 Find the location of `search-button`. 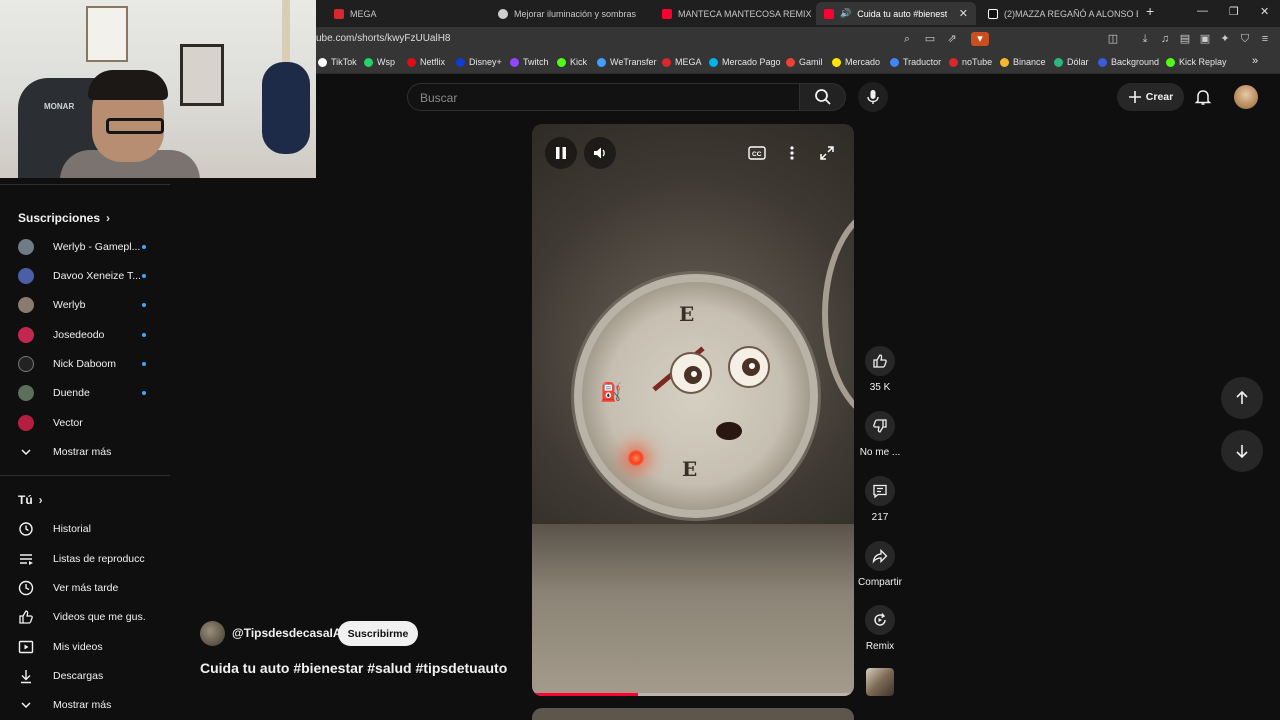

search-button is located at coordinates (823, 97).